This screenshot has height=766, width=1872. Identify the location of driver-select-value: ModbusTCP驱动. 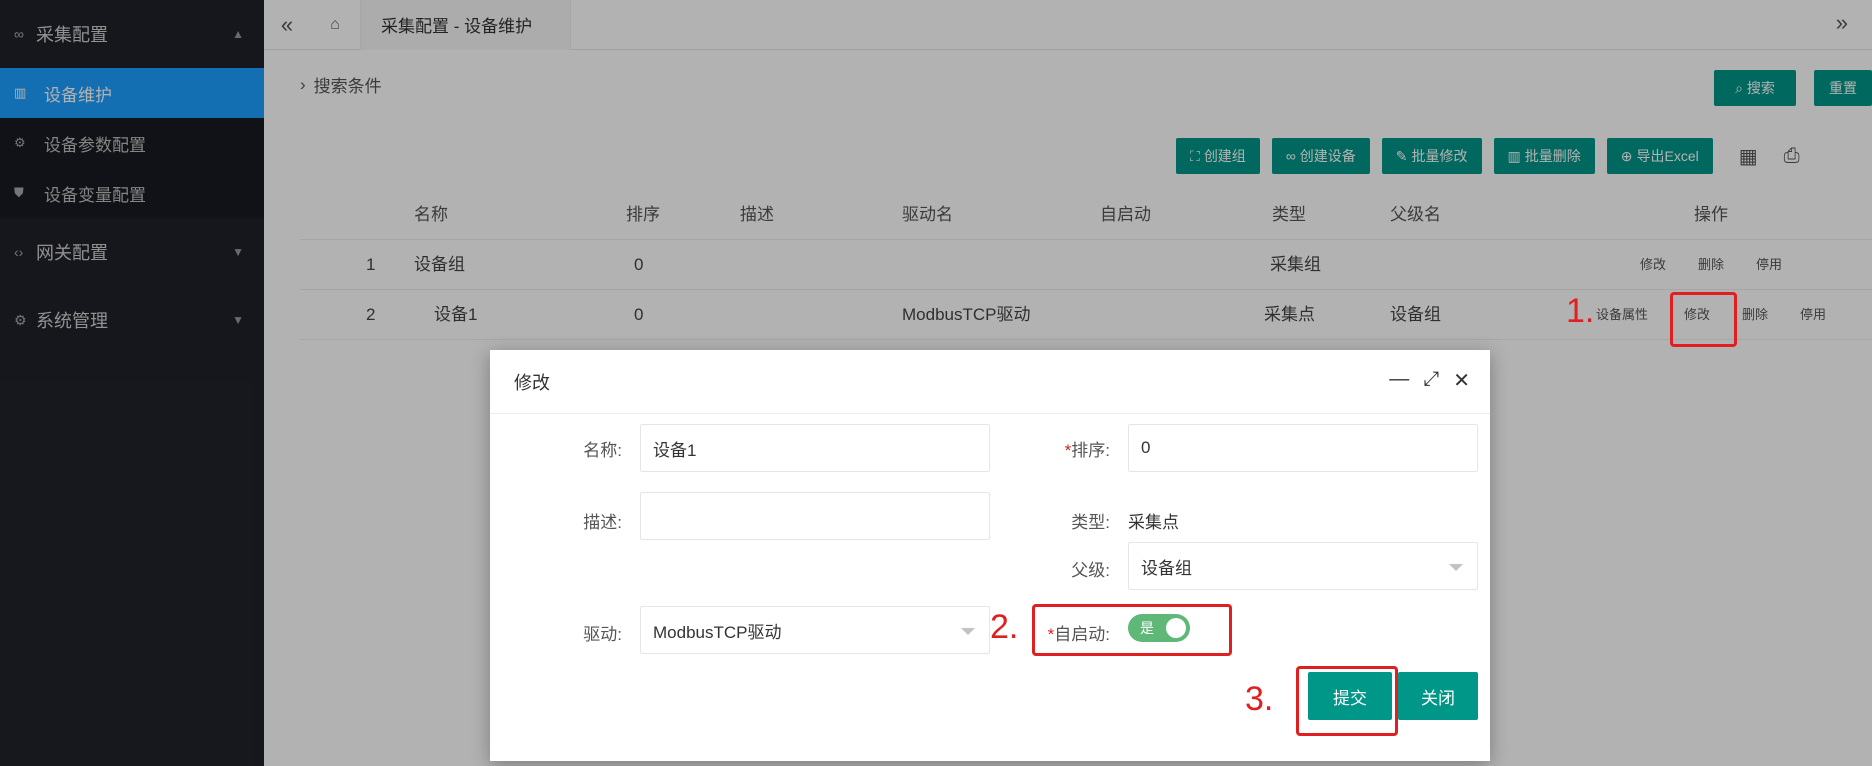
(717, 632).